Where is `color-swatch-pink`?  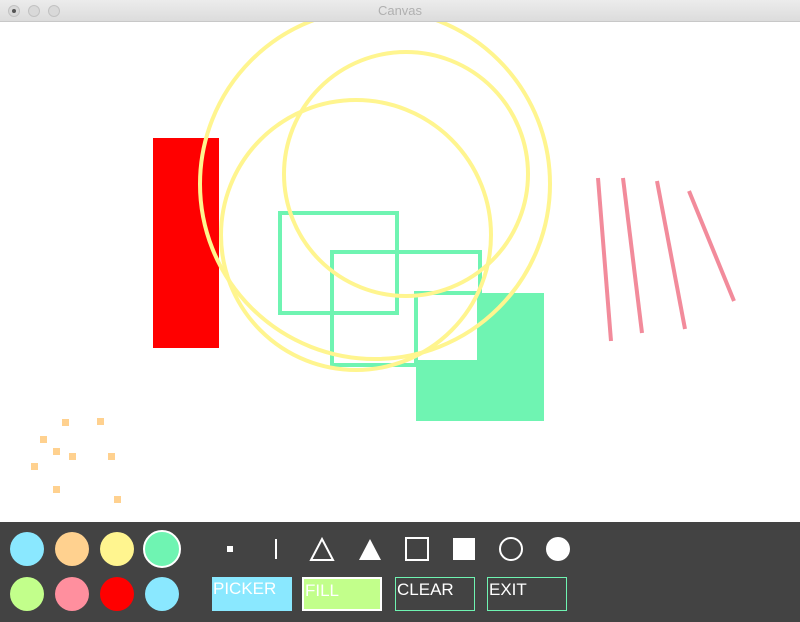
color-swatch-pink is located at coordinates (72, 594).